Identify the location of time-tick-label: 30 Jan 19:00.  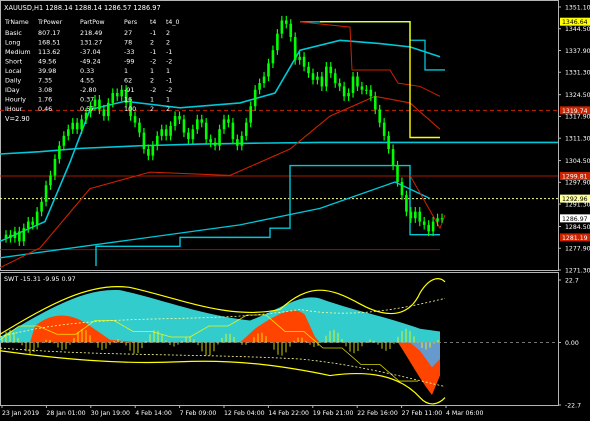
(110, 413).